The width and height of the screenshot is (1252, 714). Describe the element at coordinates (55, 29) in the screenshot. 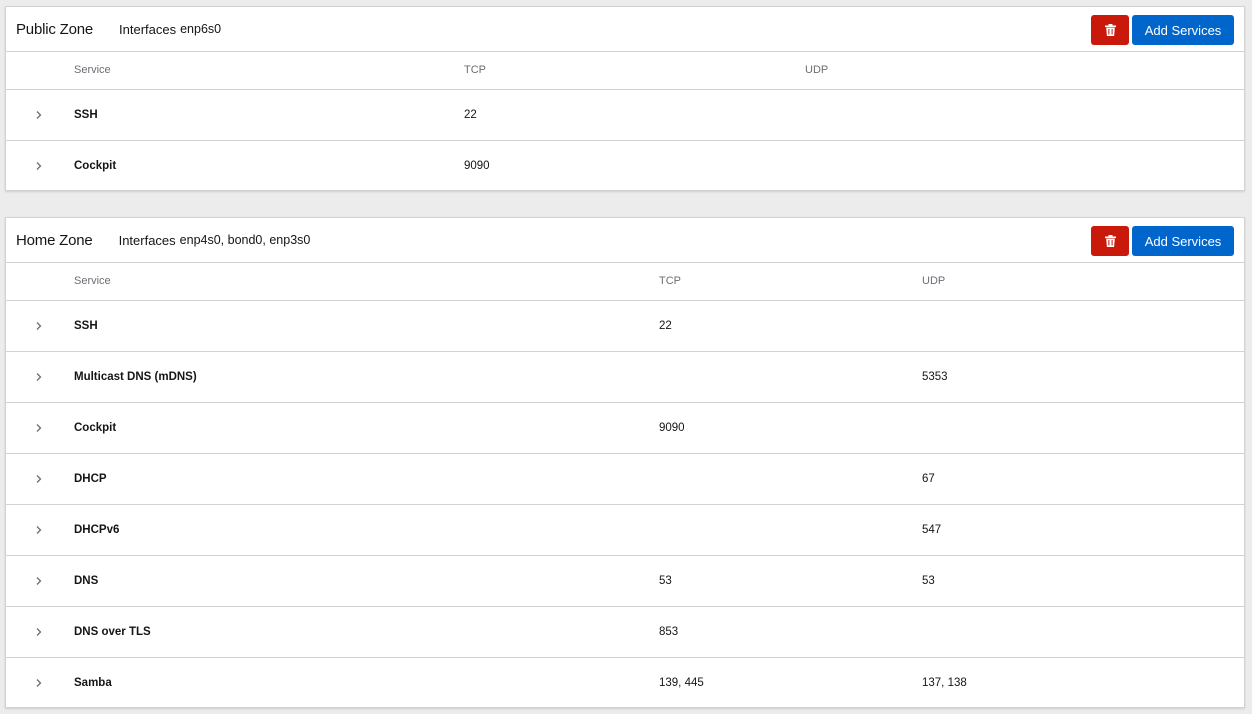

I see `zone-title: Public Zone` at that location.